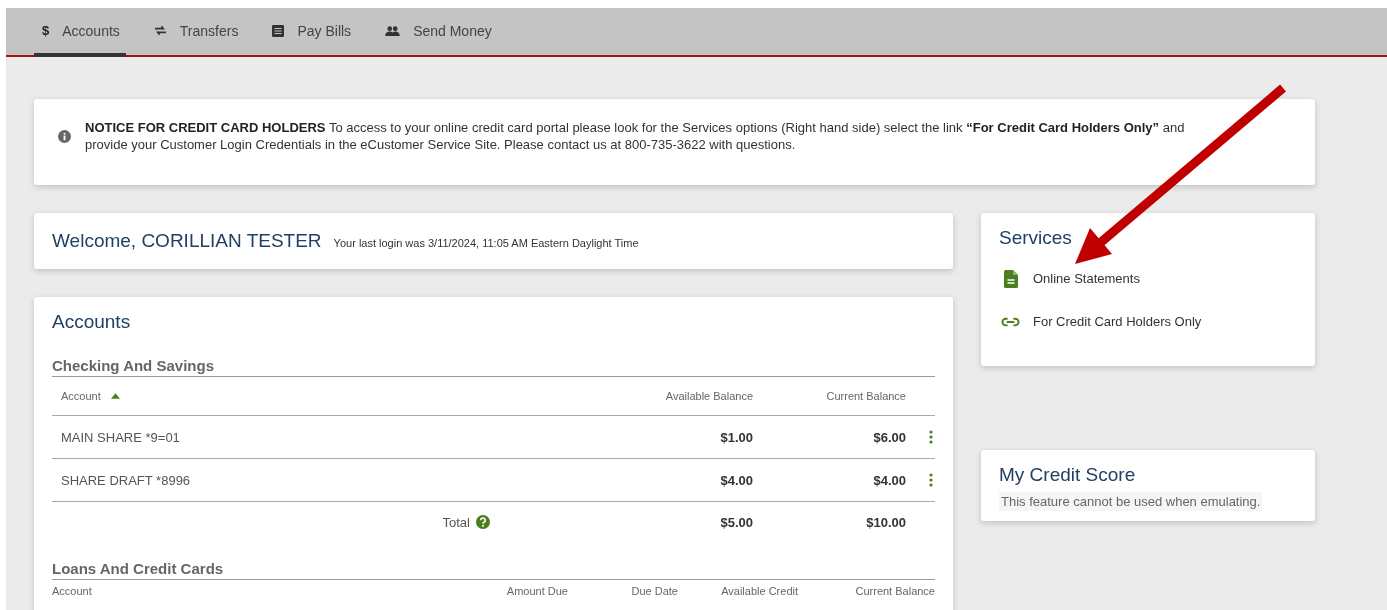 Image resolution: width=1387 pixels, height=610 pixels. Describe the element at coordinates (160, 30) in the screenshot. I see `transfer-icon` at that location.